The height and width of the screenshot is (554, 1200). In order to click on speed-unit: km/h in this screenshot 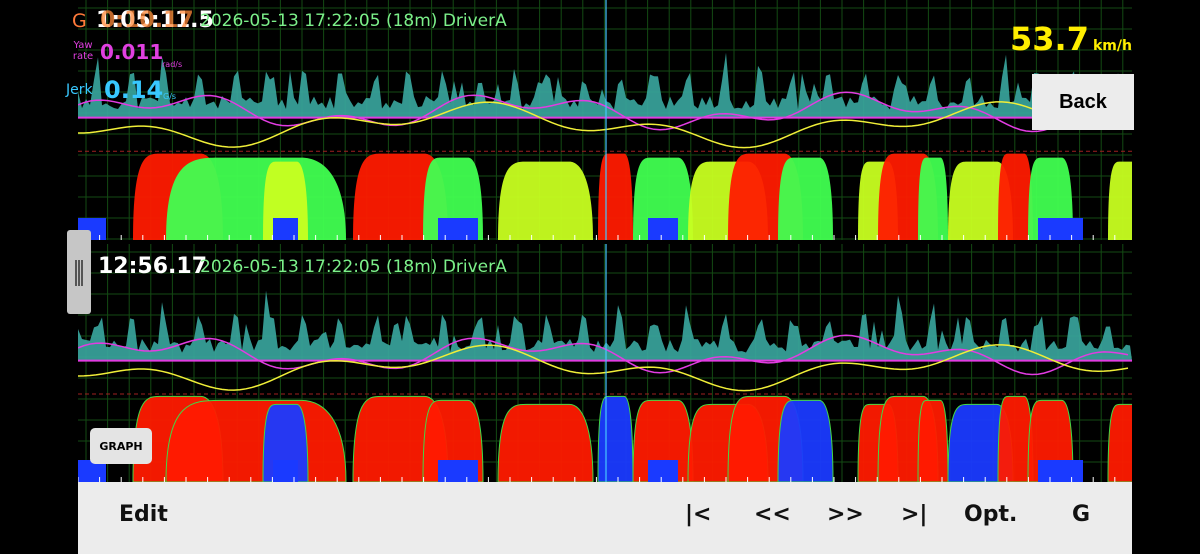, I will do `click(1112, 46)`.